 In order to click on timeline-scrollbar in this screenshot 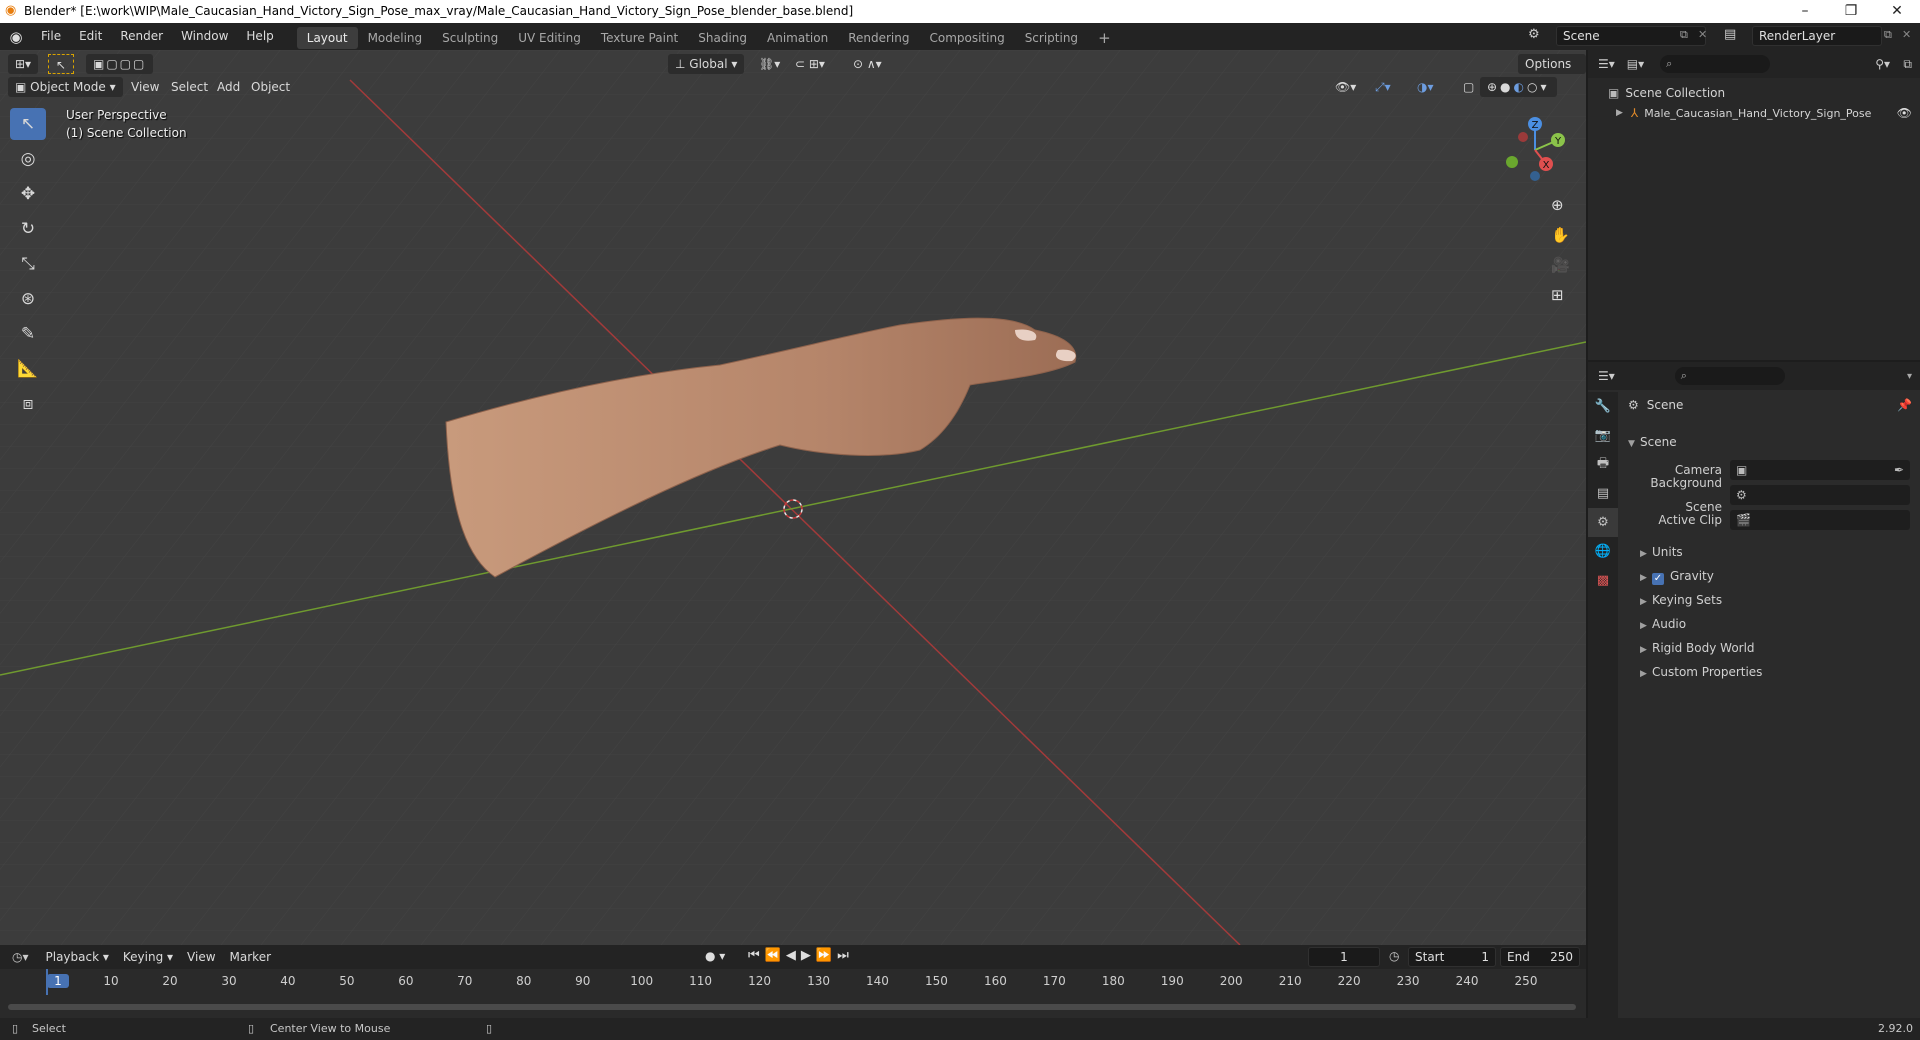, I will do `click(792, 1007)`.